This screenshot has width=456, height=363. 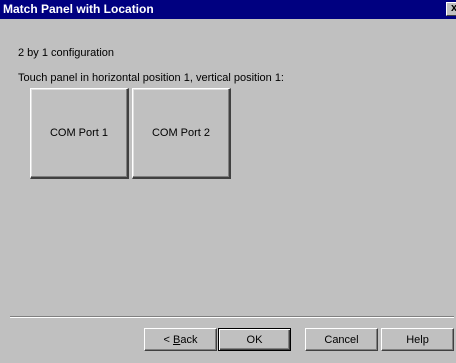 I want to click on ok-button: OK, so click(x=254, y=339).